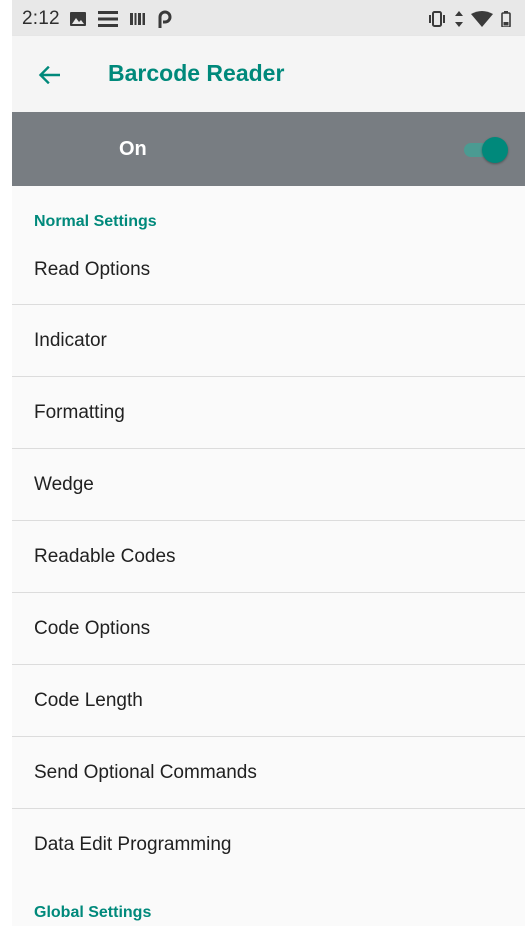  Describe the element at coordinates (495, 150) in the screenshot. I see `toggle-thumb` at that location.